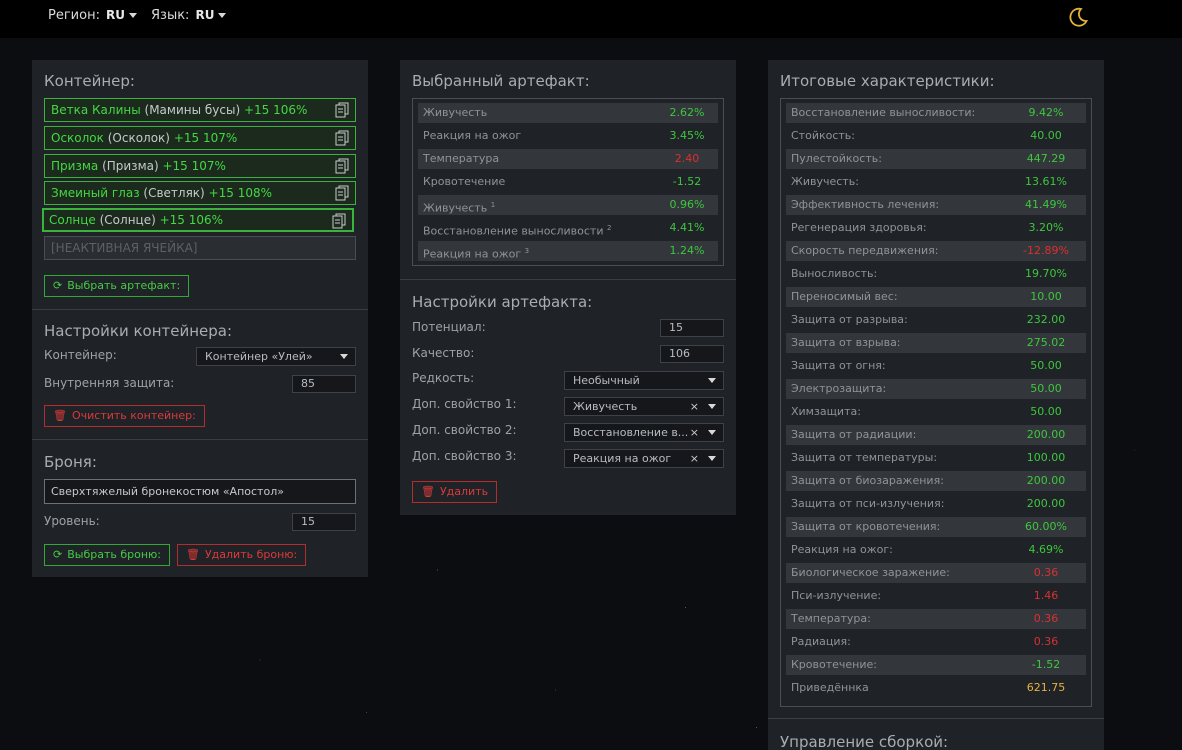  I want to click on region-selector: Регион: RU, so click(92, 15).